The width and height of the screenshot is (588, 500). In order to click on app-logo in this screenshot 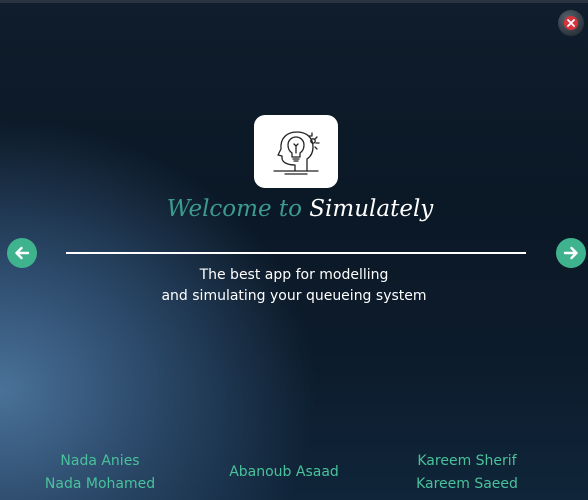, I will do `click(296, 151)`.